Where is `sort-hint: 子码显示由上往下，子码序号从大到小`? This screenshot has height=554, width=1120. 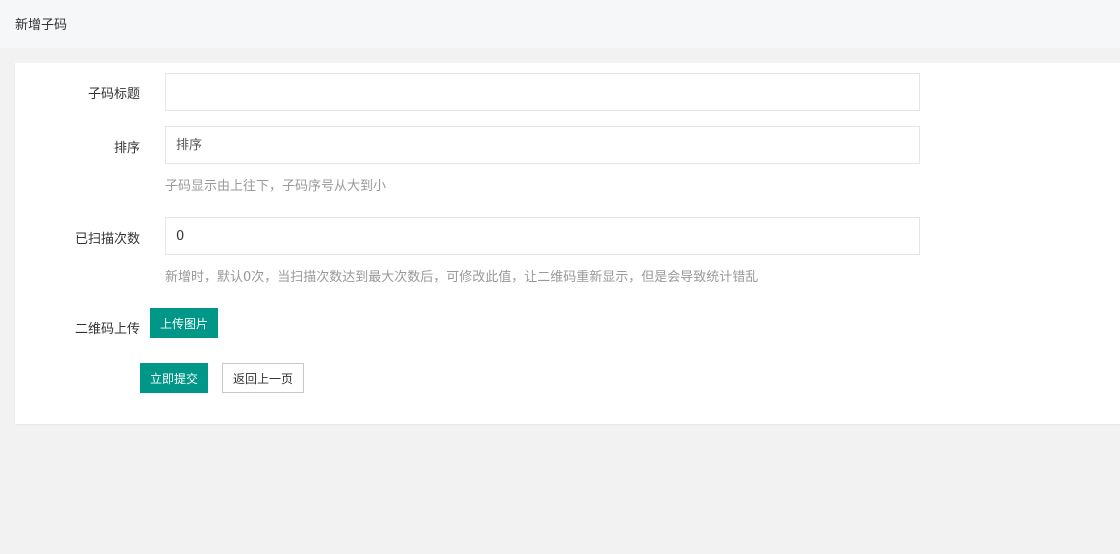 sort-hint: 子码显示由上往下，子码序号从大到小 is located at coordinates (276, 186).